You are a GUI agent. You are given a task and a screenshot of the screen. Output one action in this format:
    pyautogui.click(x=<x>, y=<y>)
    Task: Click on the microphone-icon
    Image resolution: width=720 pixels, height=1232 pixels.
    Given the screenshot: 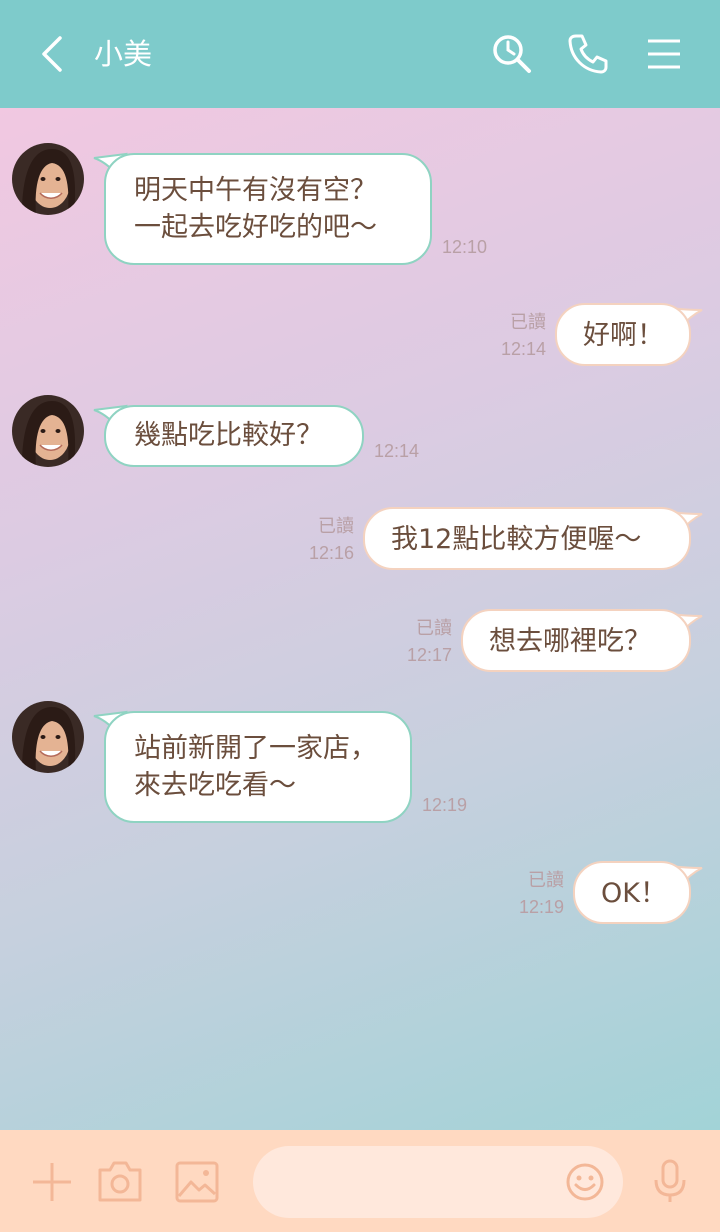 What is the action you would take?
    pyautogui.click(x=670, y=1181)
    